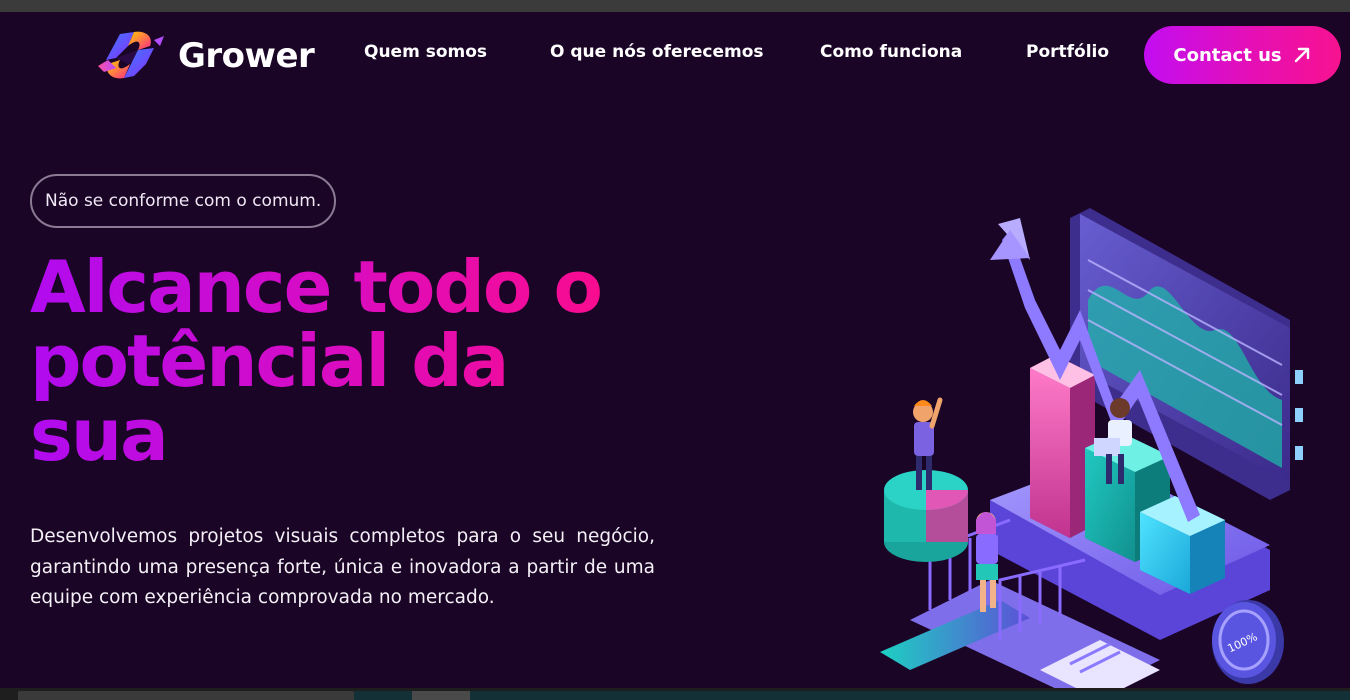  Describe the element at coordinates (852, 695) in the screenshot. I see `taskbar-strip` at that location.